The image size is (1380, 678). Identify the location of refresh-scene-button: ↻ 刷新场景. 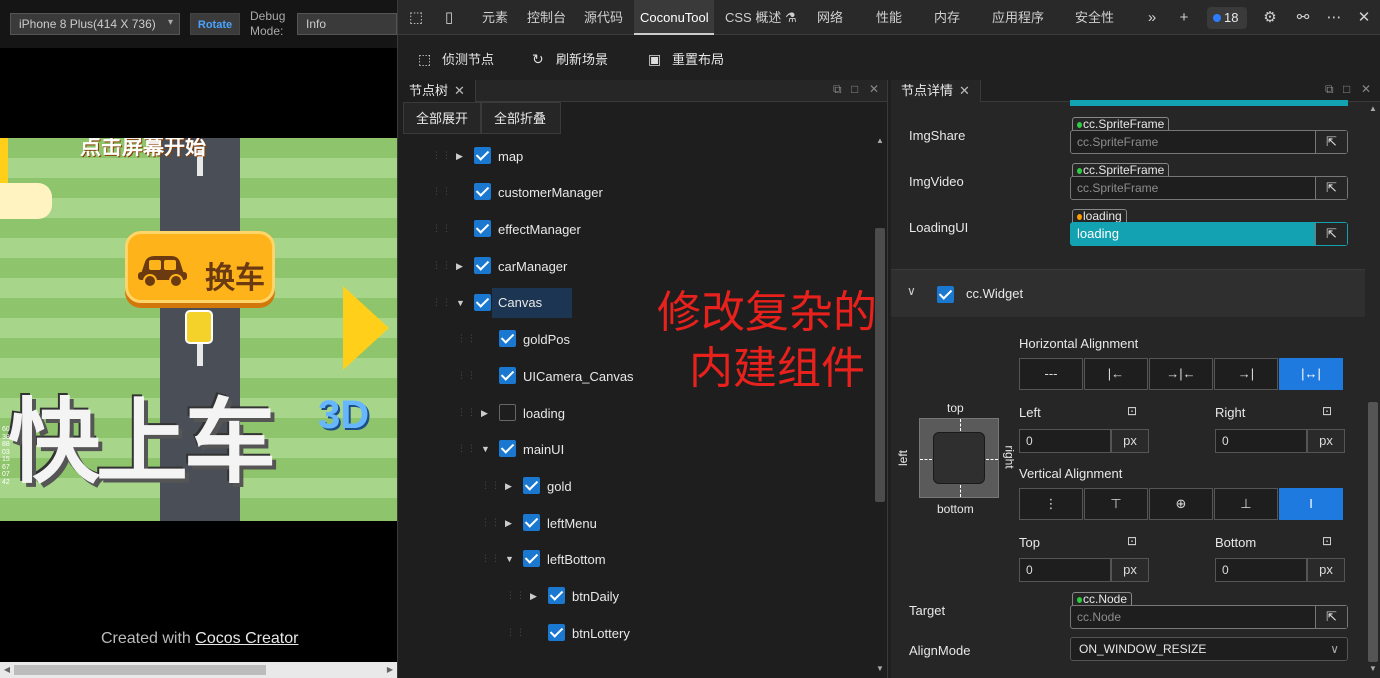
(570, 59).